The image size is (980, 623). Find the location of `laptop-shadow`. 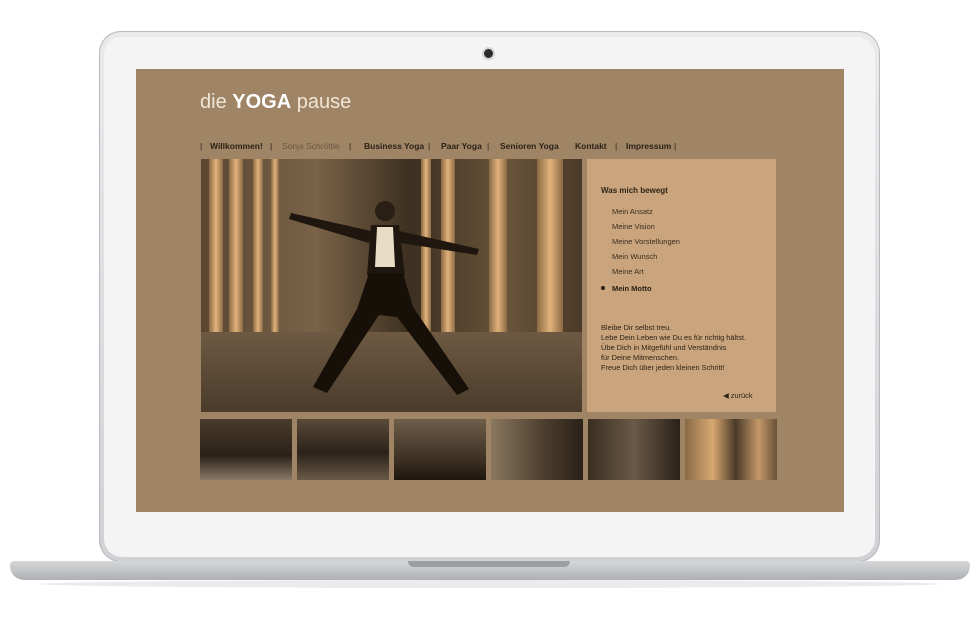

laptop-shadow is located at coordinates (490, 584).